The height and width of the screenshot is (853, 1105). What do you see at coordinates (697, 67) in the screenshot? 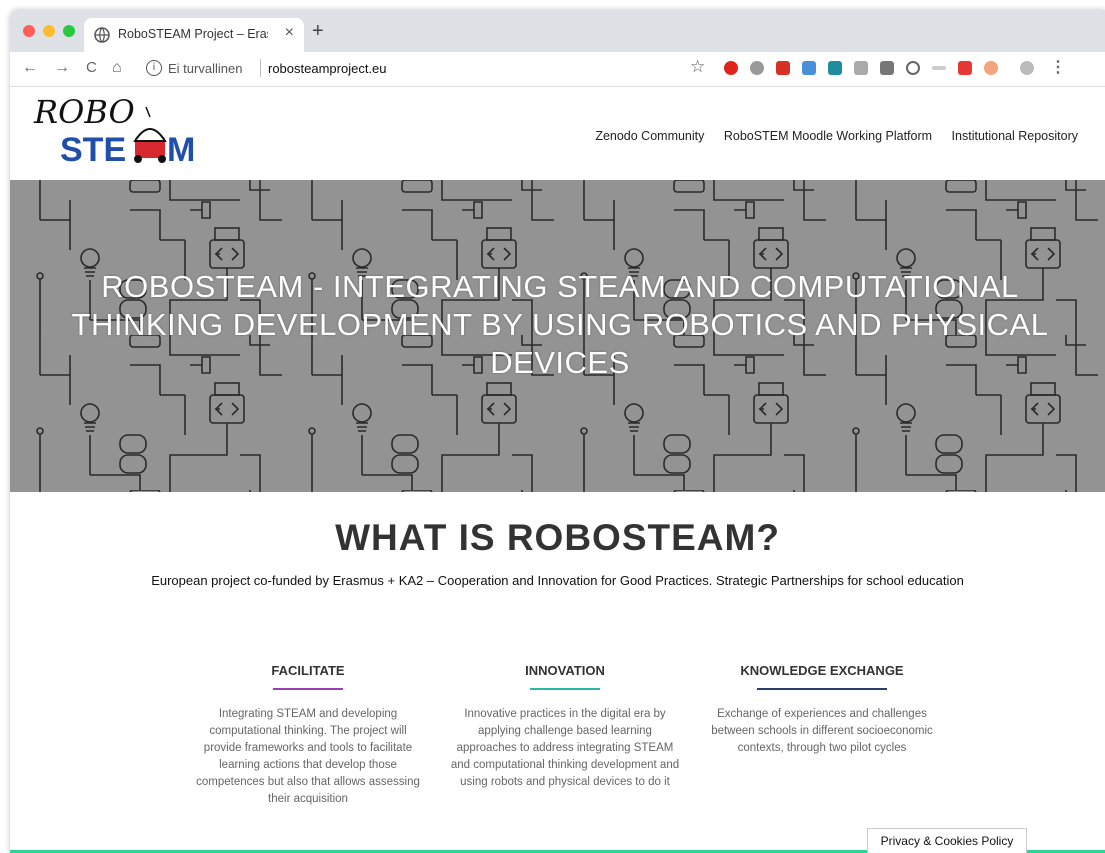
I see `bookmark-star-icon: ☆` at bounding box center [697, 67].